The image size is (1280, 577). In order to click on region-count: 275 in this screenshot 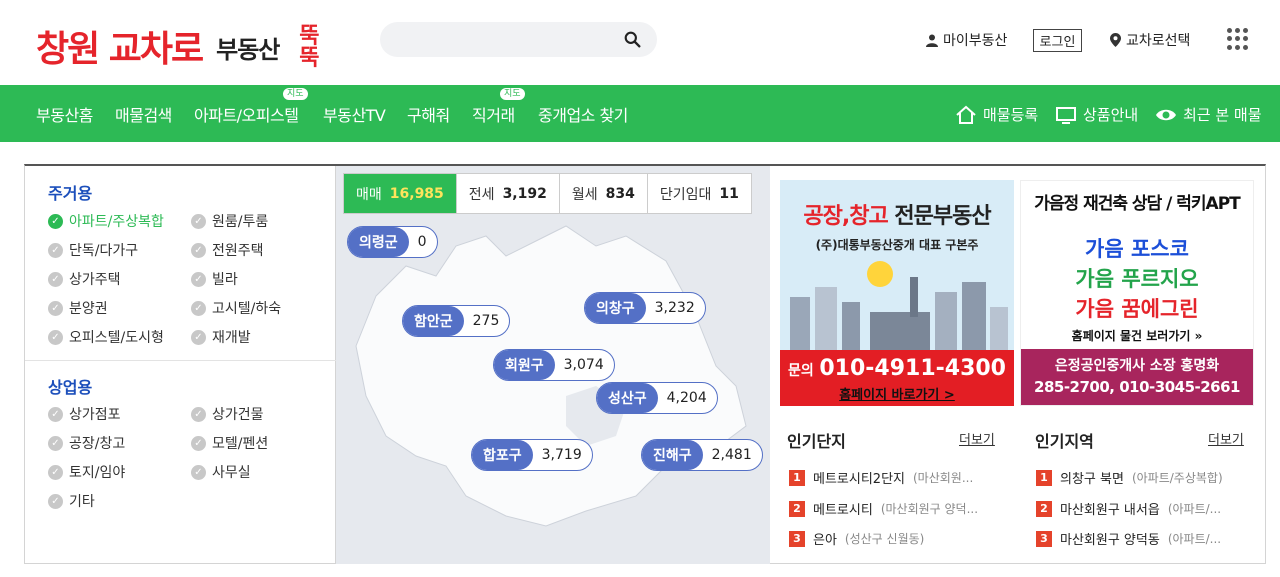, I will do `click(486, 321)`.